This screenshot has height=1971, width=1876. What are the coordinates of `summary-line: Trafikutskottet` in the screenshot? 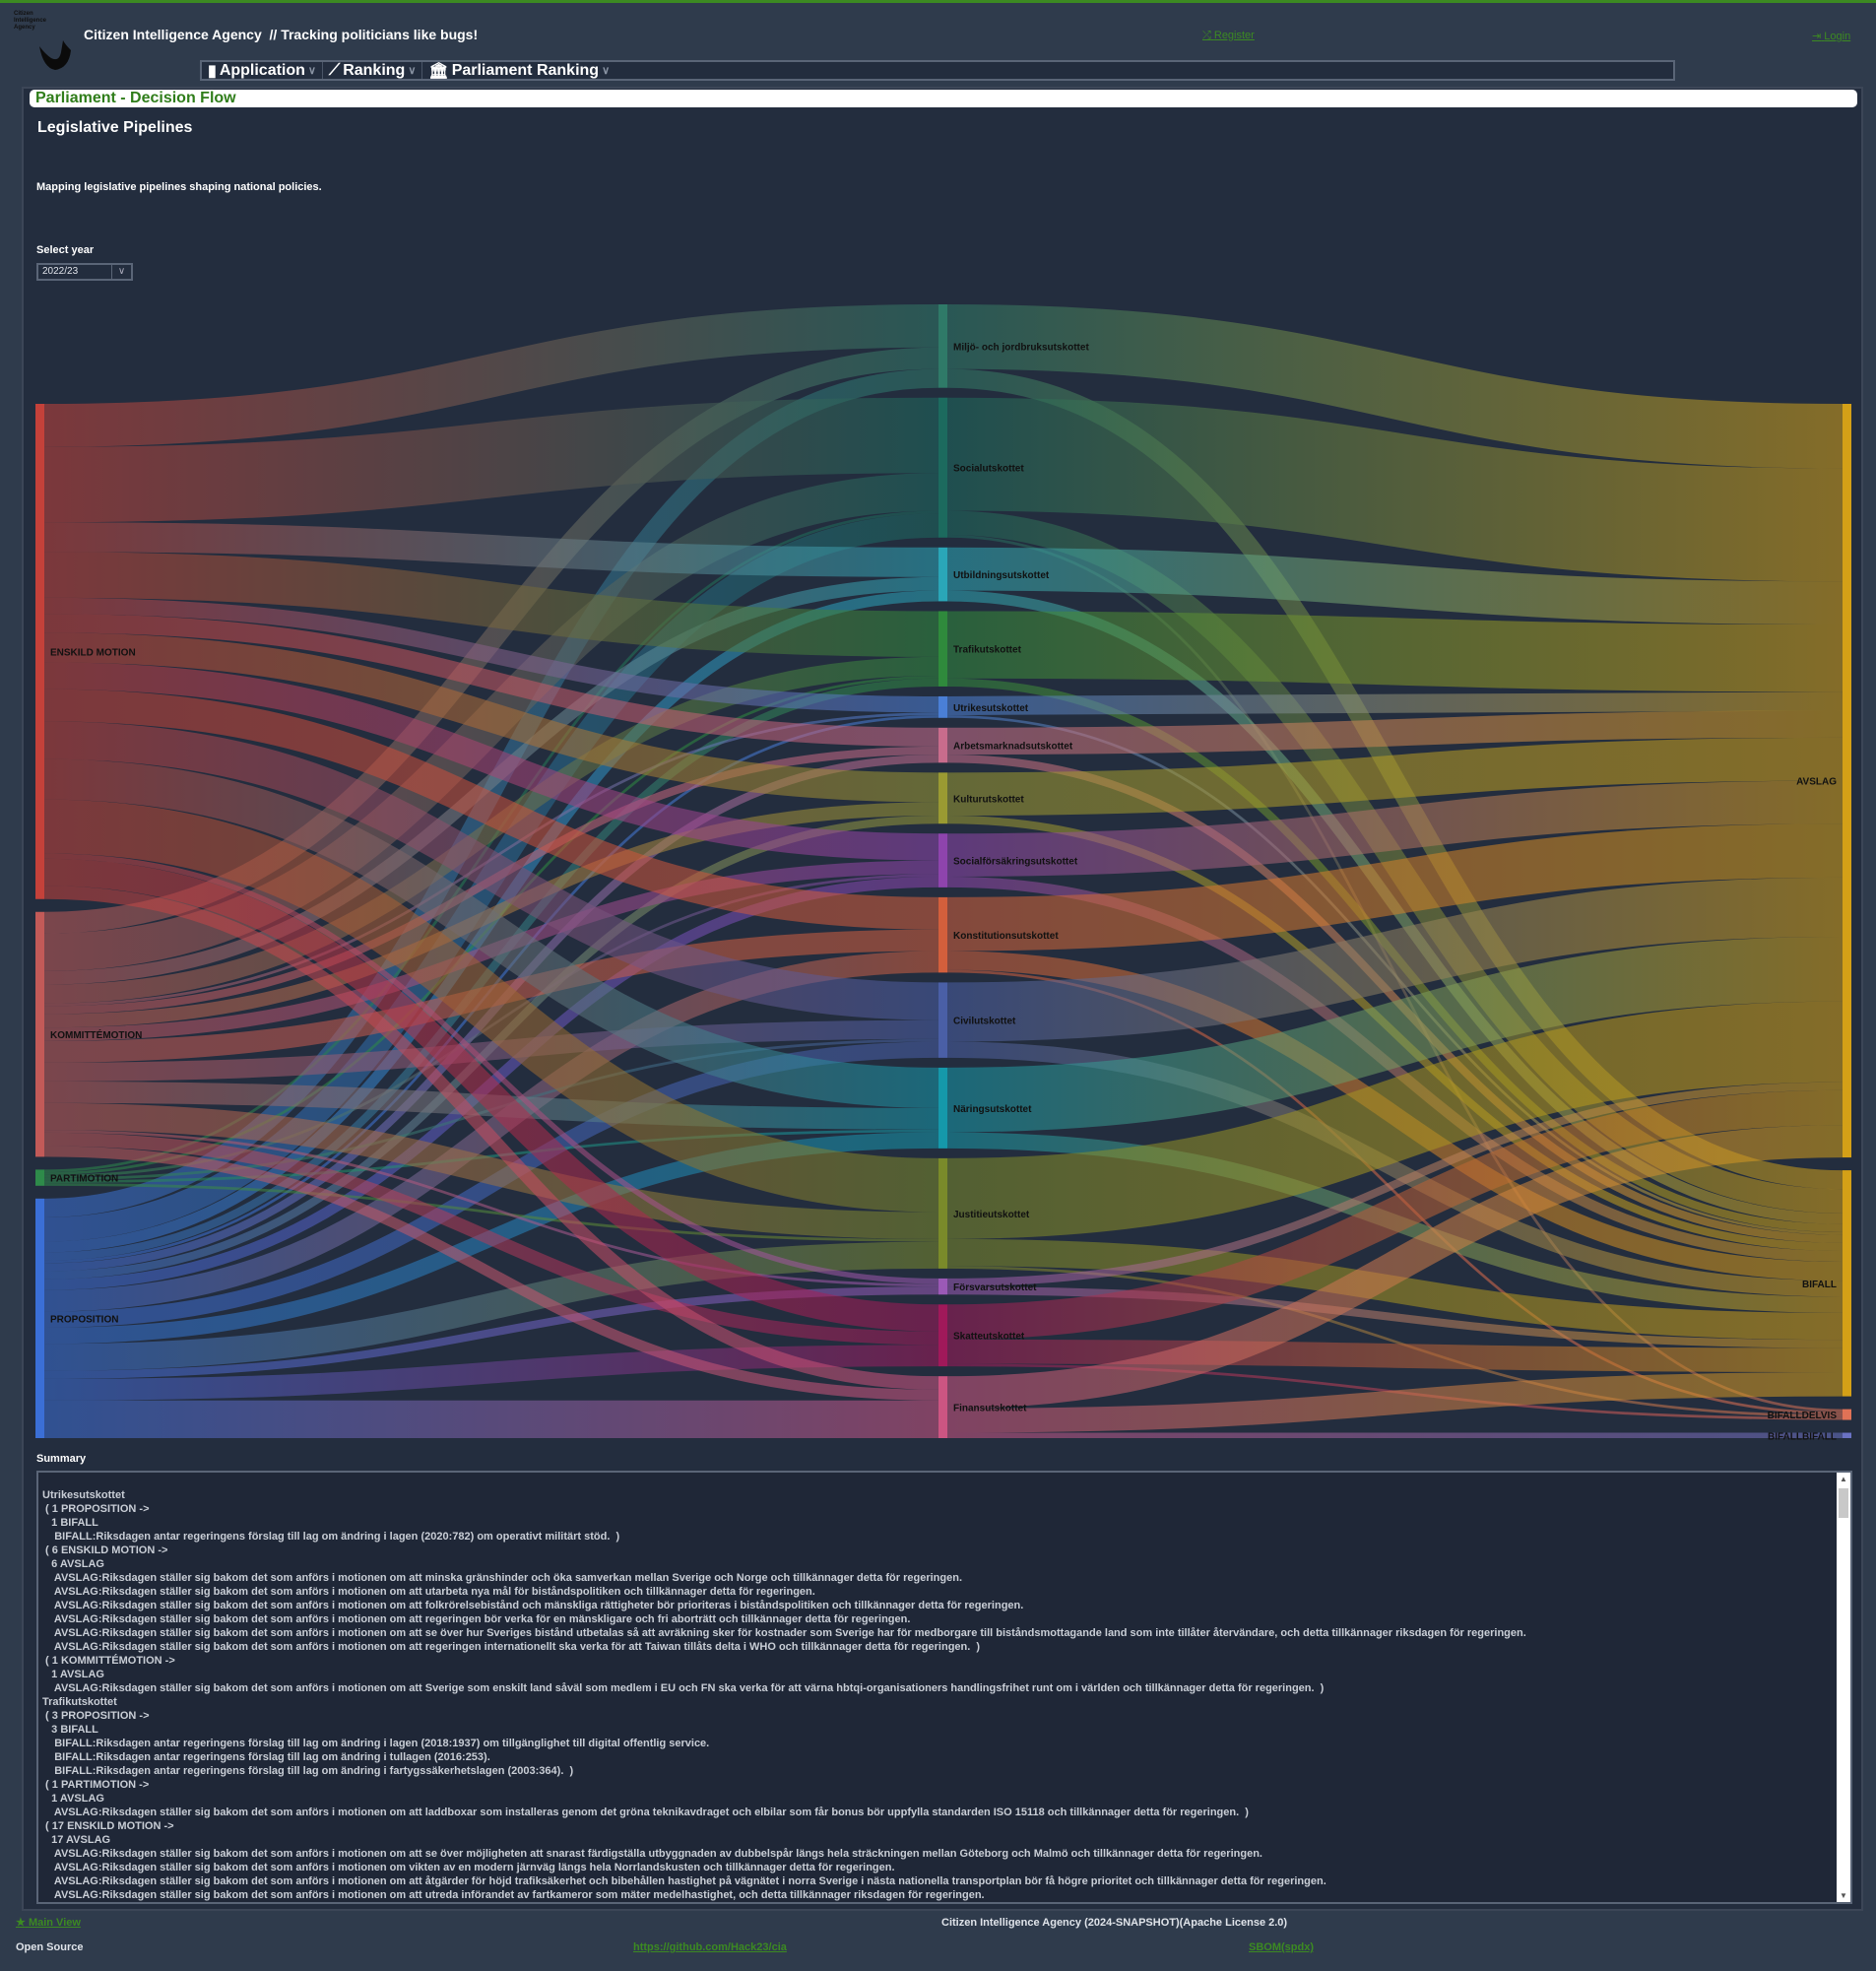 It's located at (80, 1702).